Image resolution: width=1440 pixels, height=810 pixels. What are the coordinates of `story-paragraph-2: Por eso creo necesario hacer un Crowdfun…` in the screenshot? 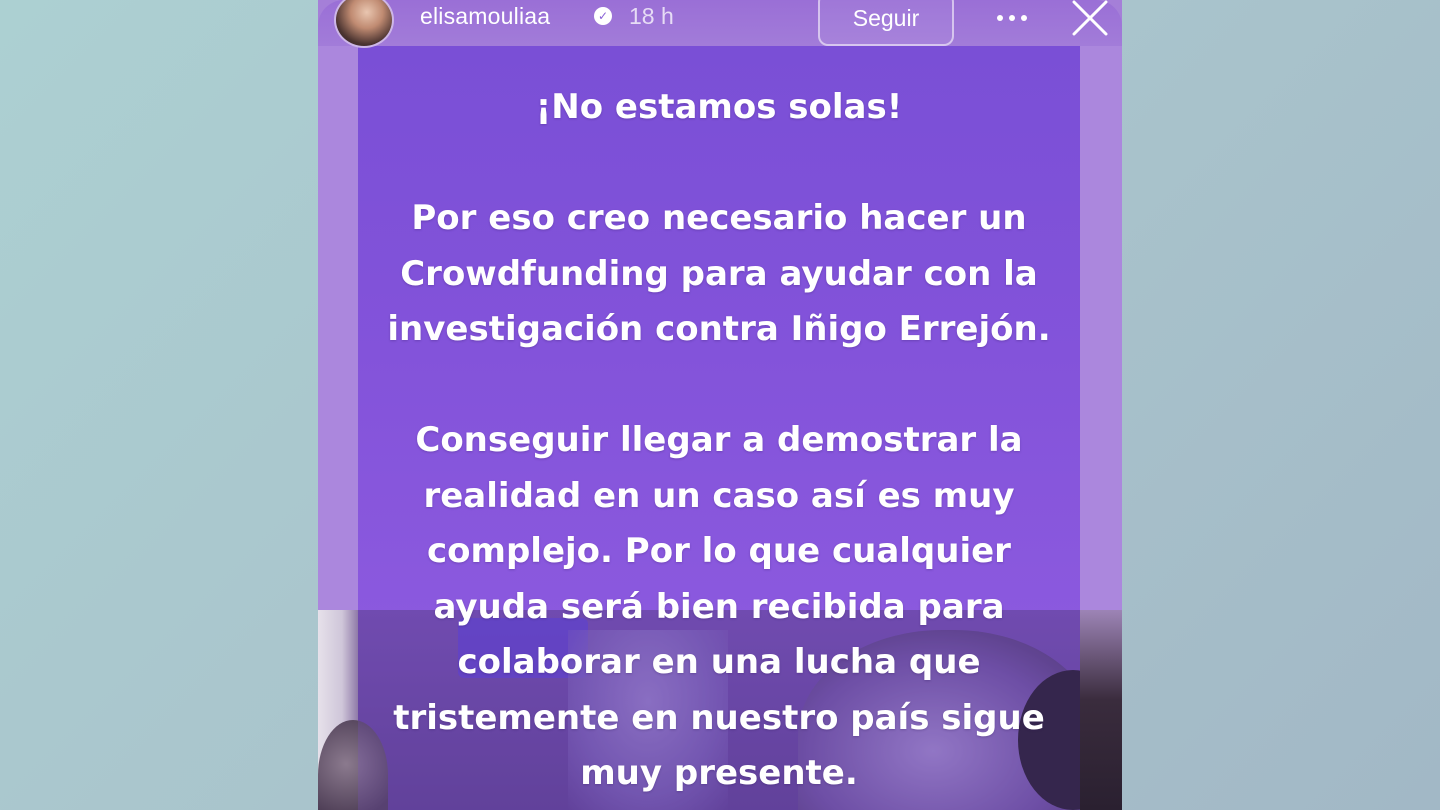 It's located at (719, 274).